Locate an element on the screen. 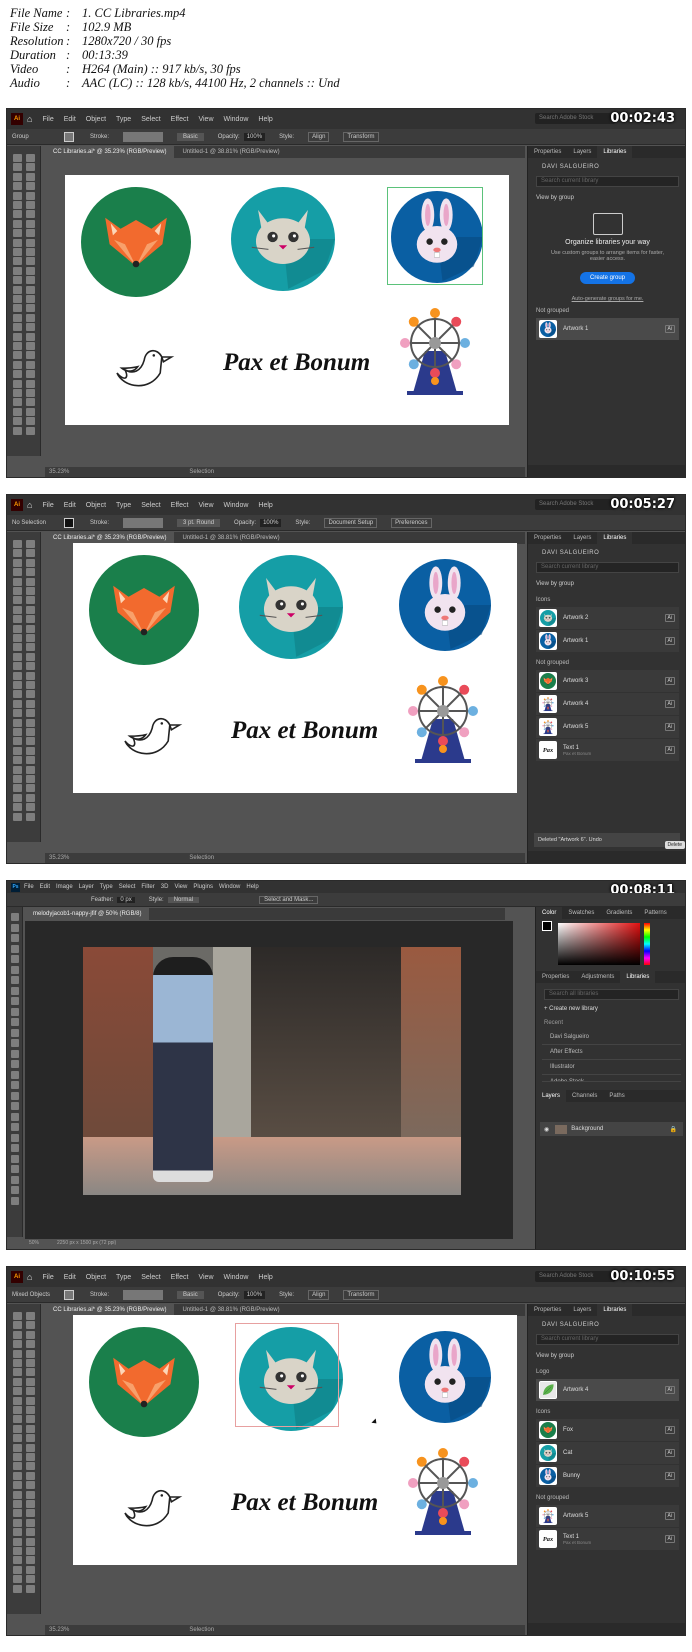  transform-button: Transform is located at coordinates (361, 136).